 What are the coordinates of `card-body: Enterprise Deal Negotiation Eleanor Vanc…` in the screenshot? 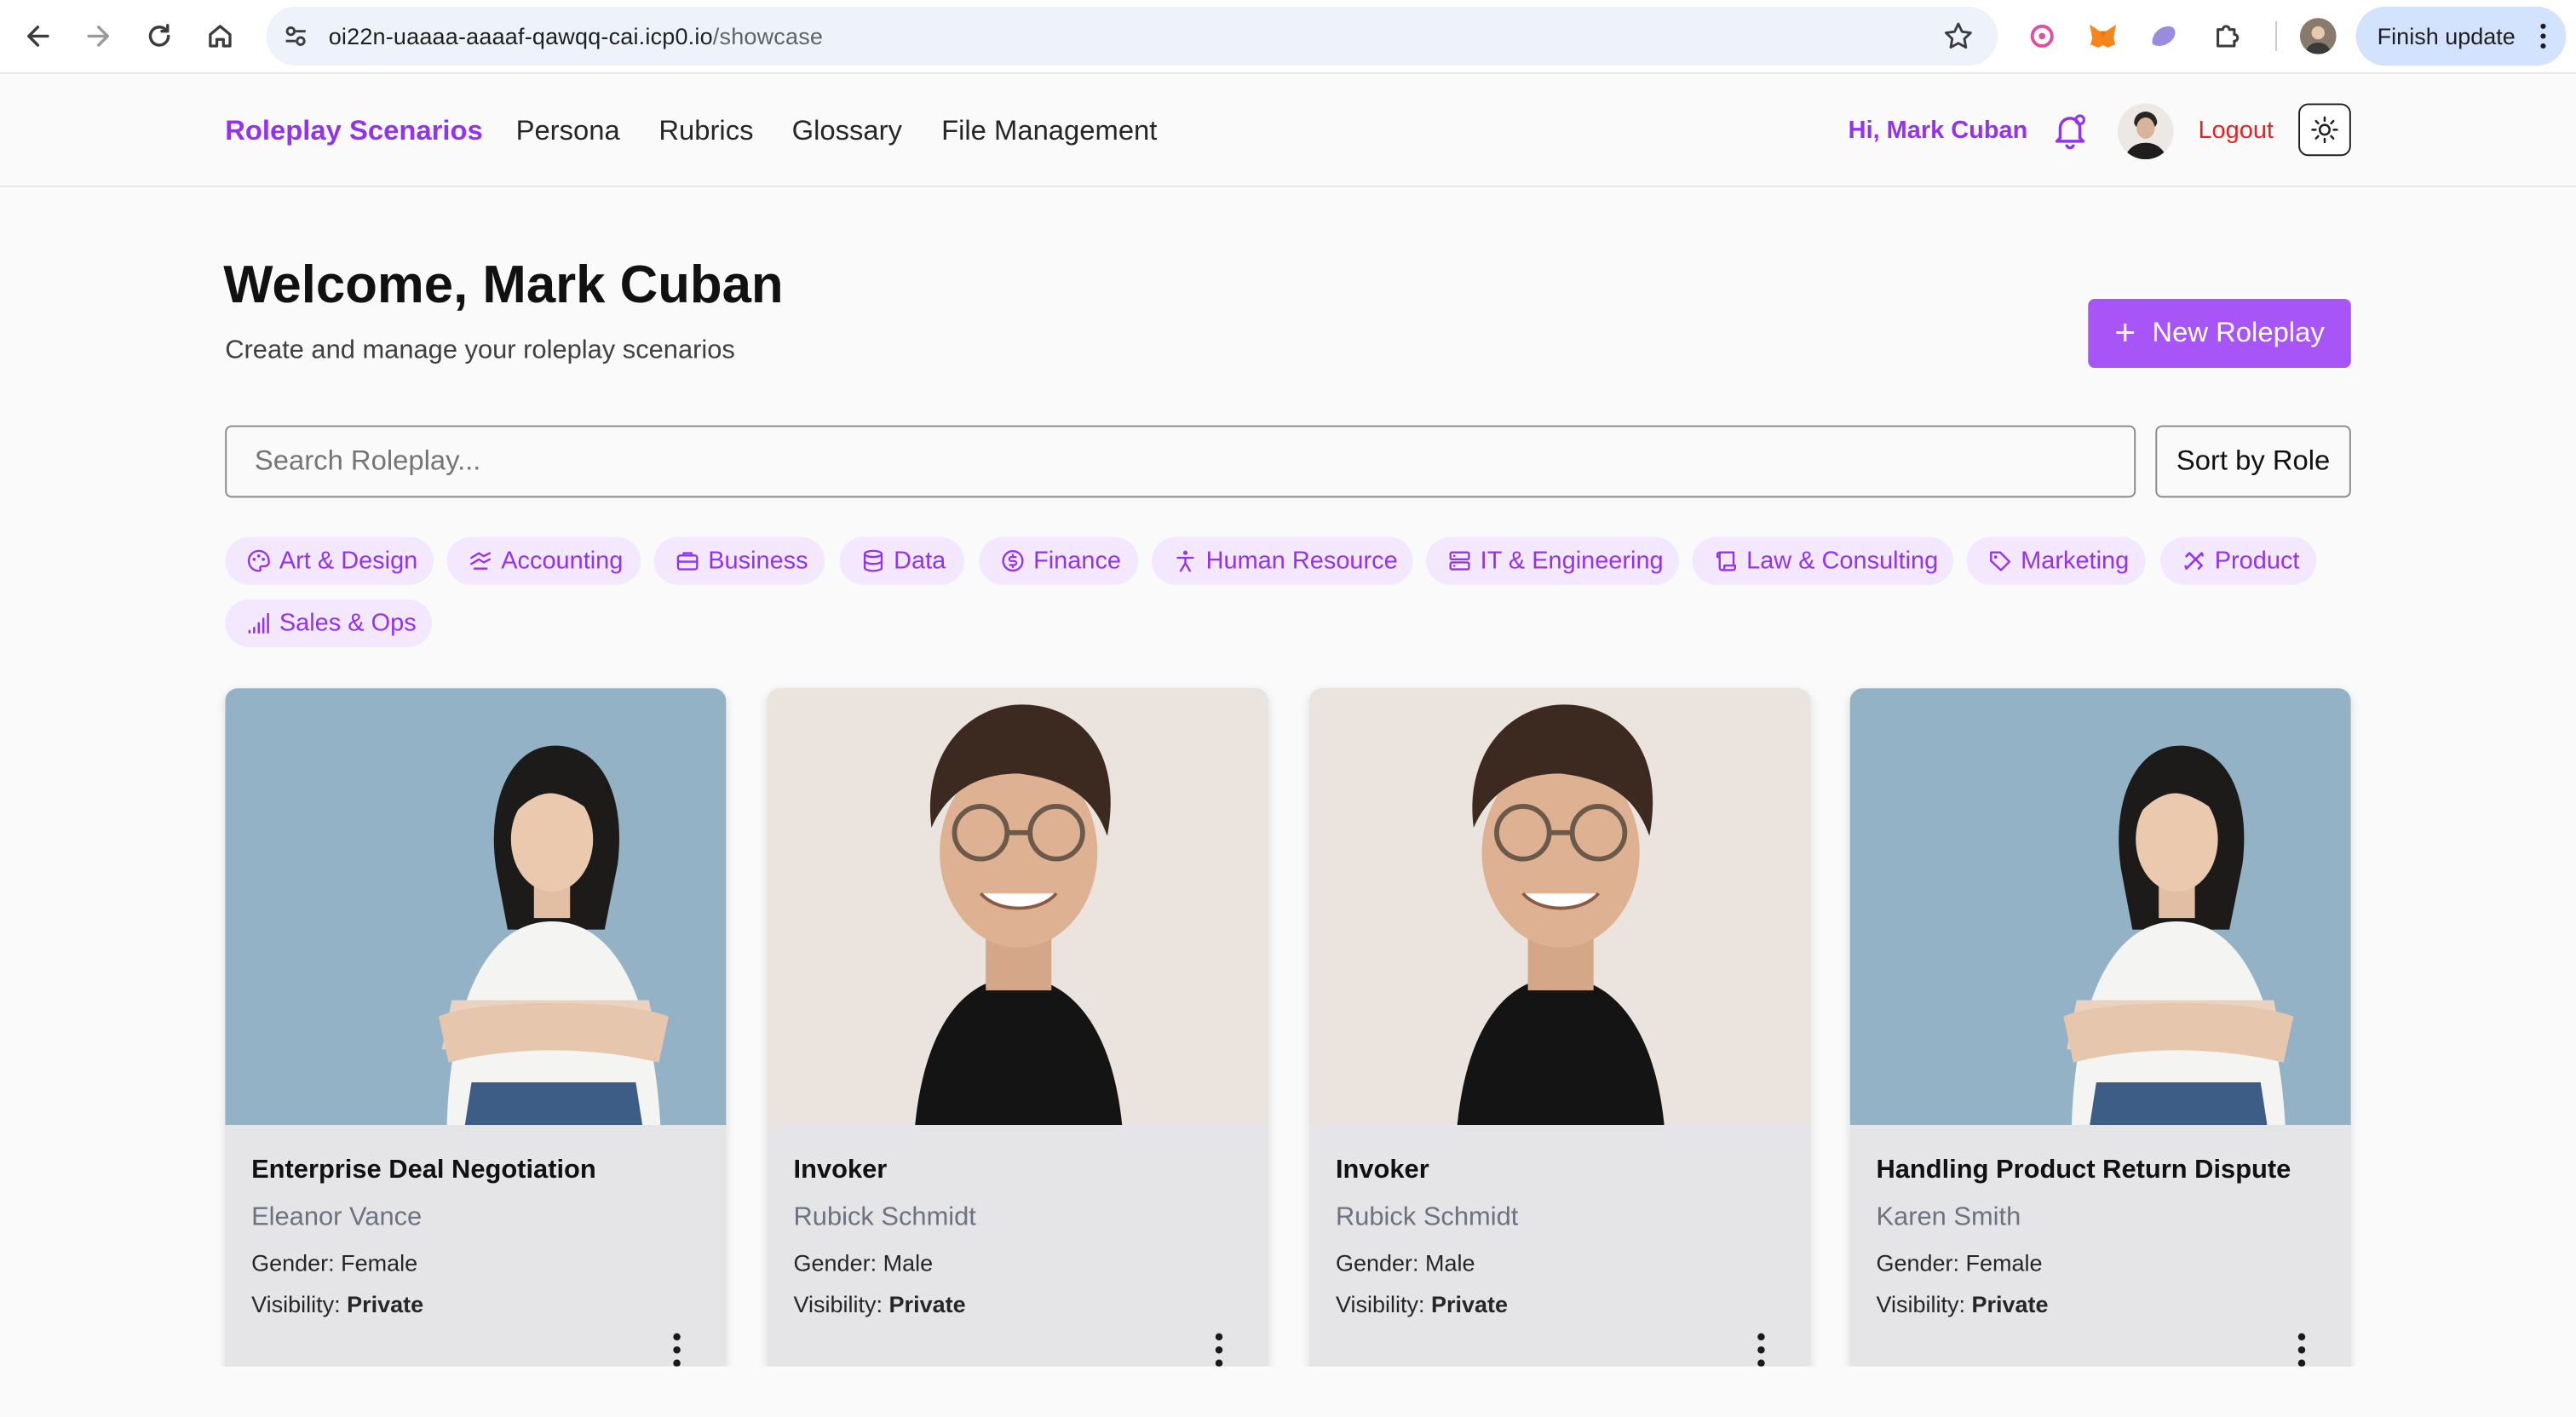 It's located at (476, 1246).